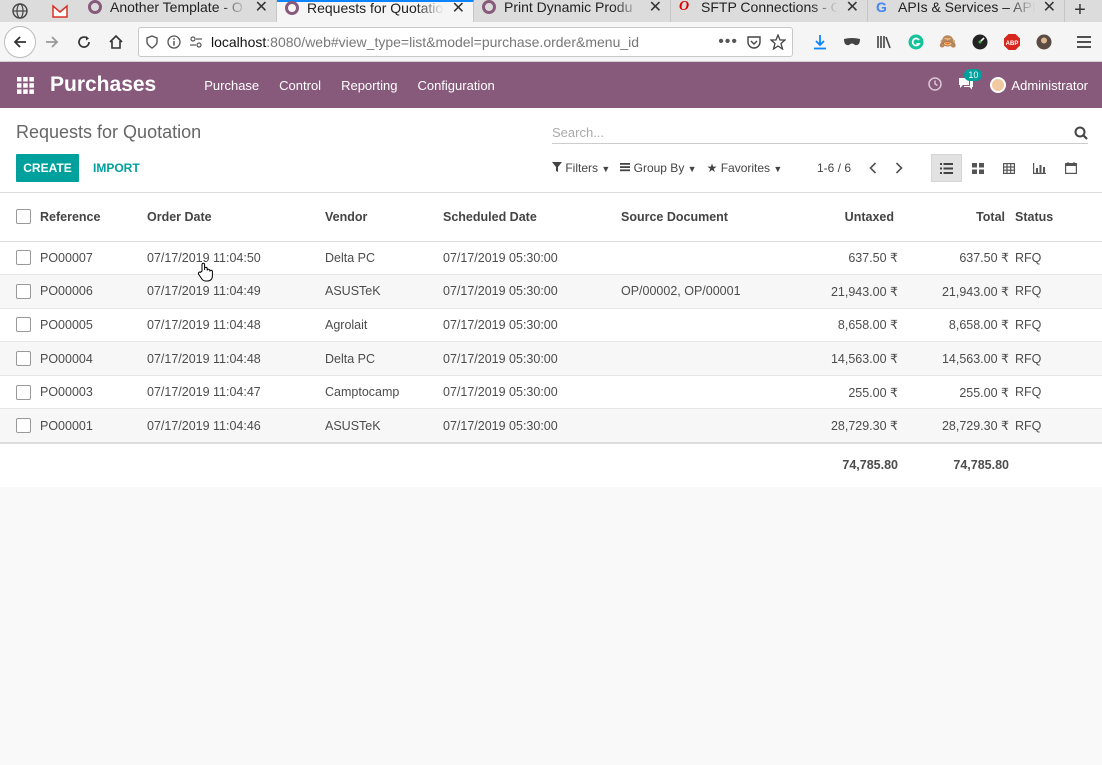  I want to click on browser-tab: Another Template - O ✕, so click(178, 11).